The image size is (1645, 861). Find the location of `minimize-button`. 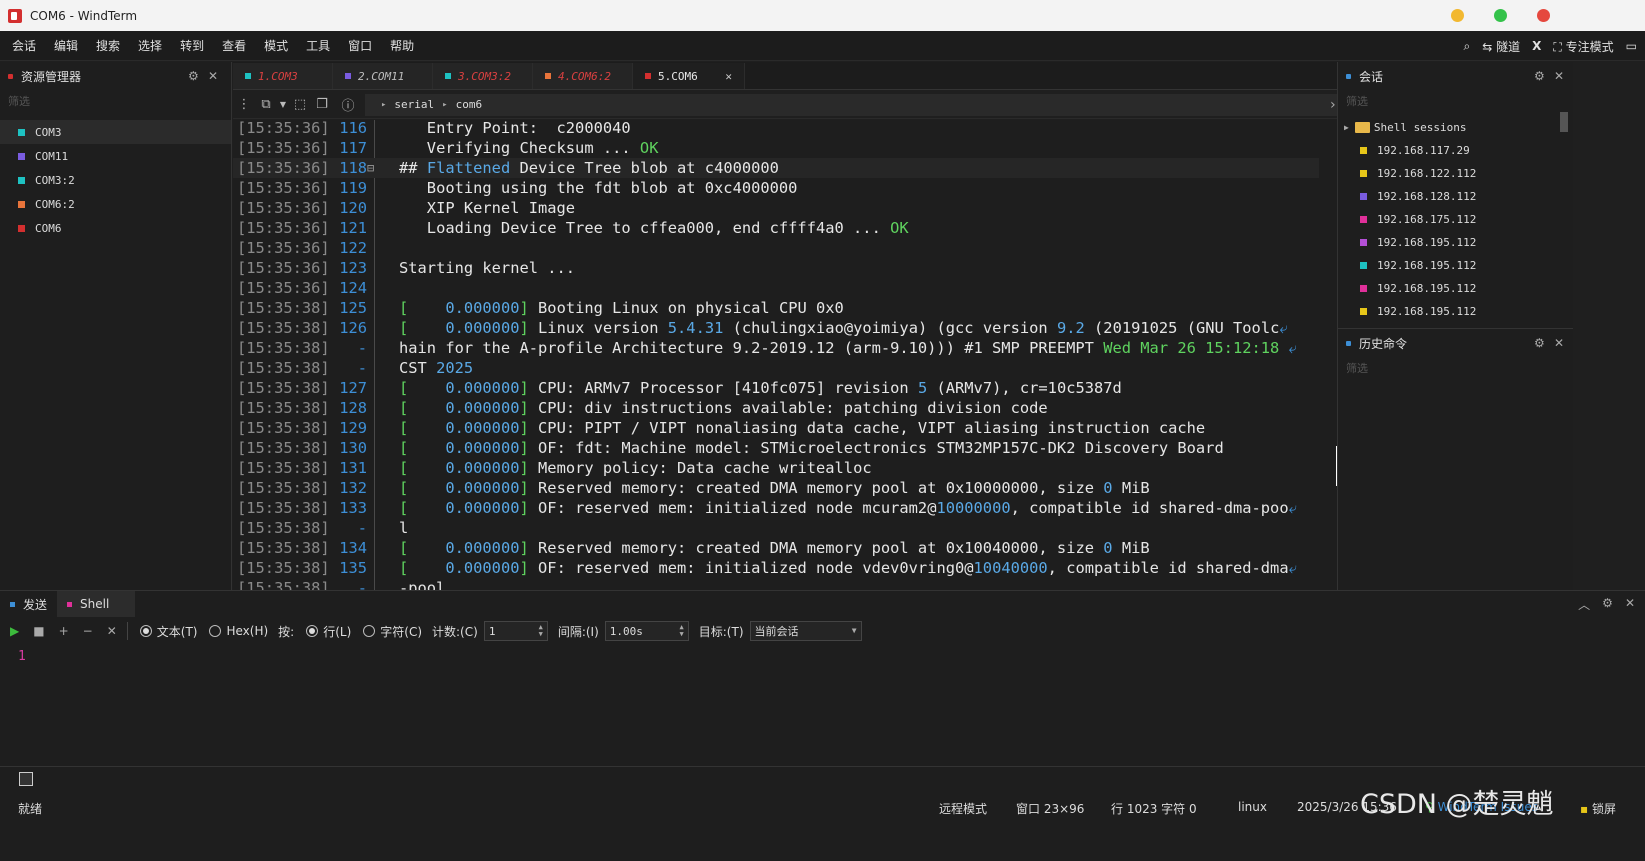

minimize-button is located at coordinates (1457, 15).